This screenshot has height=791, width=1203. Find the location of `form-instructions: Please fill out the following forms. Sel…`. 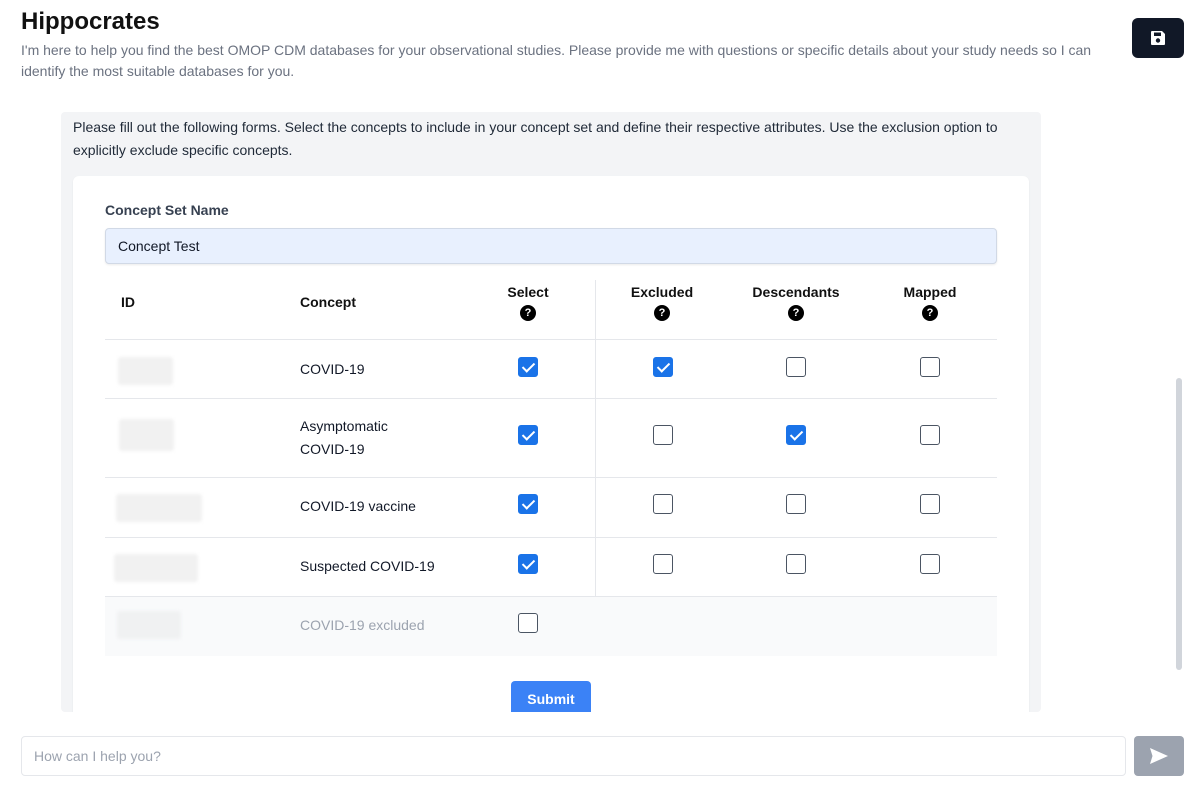

form-instructions: Please fill out the following forms. Sel… is located at coordinates (535, 138).